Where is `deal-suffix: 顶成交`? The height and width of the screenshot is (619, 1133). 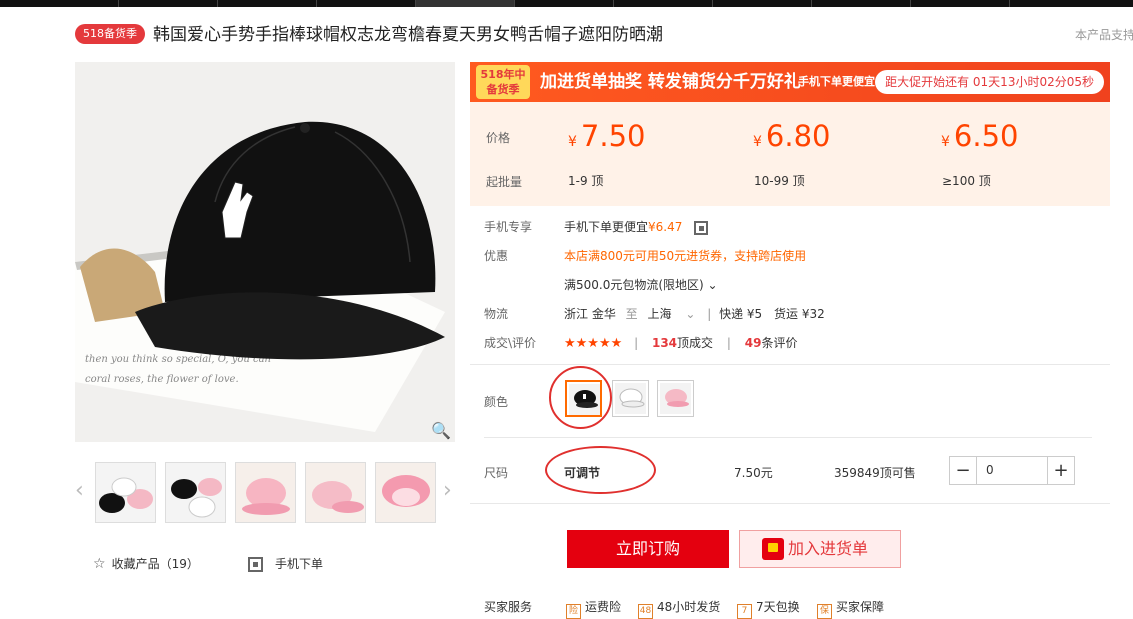
deal-suffix: 顶成交 is located at coordinates (695, 343).